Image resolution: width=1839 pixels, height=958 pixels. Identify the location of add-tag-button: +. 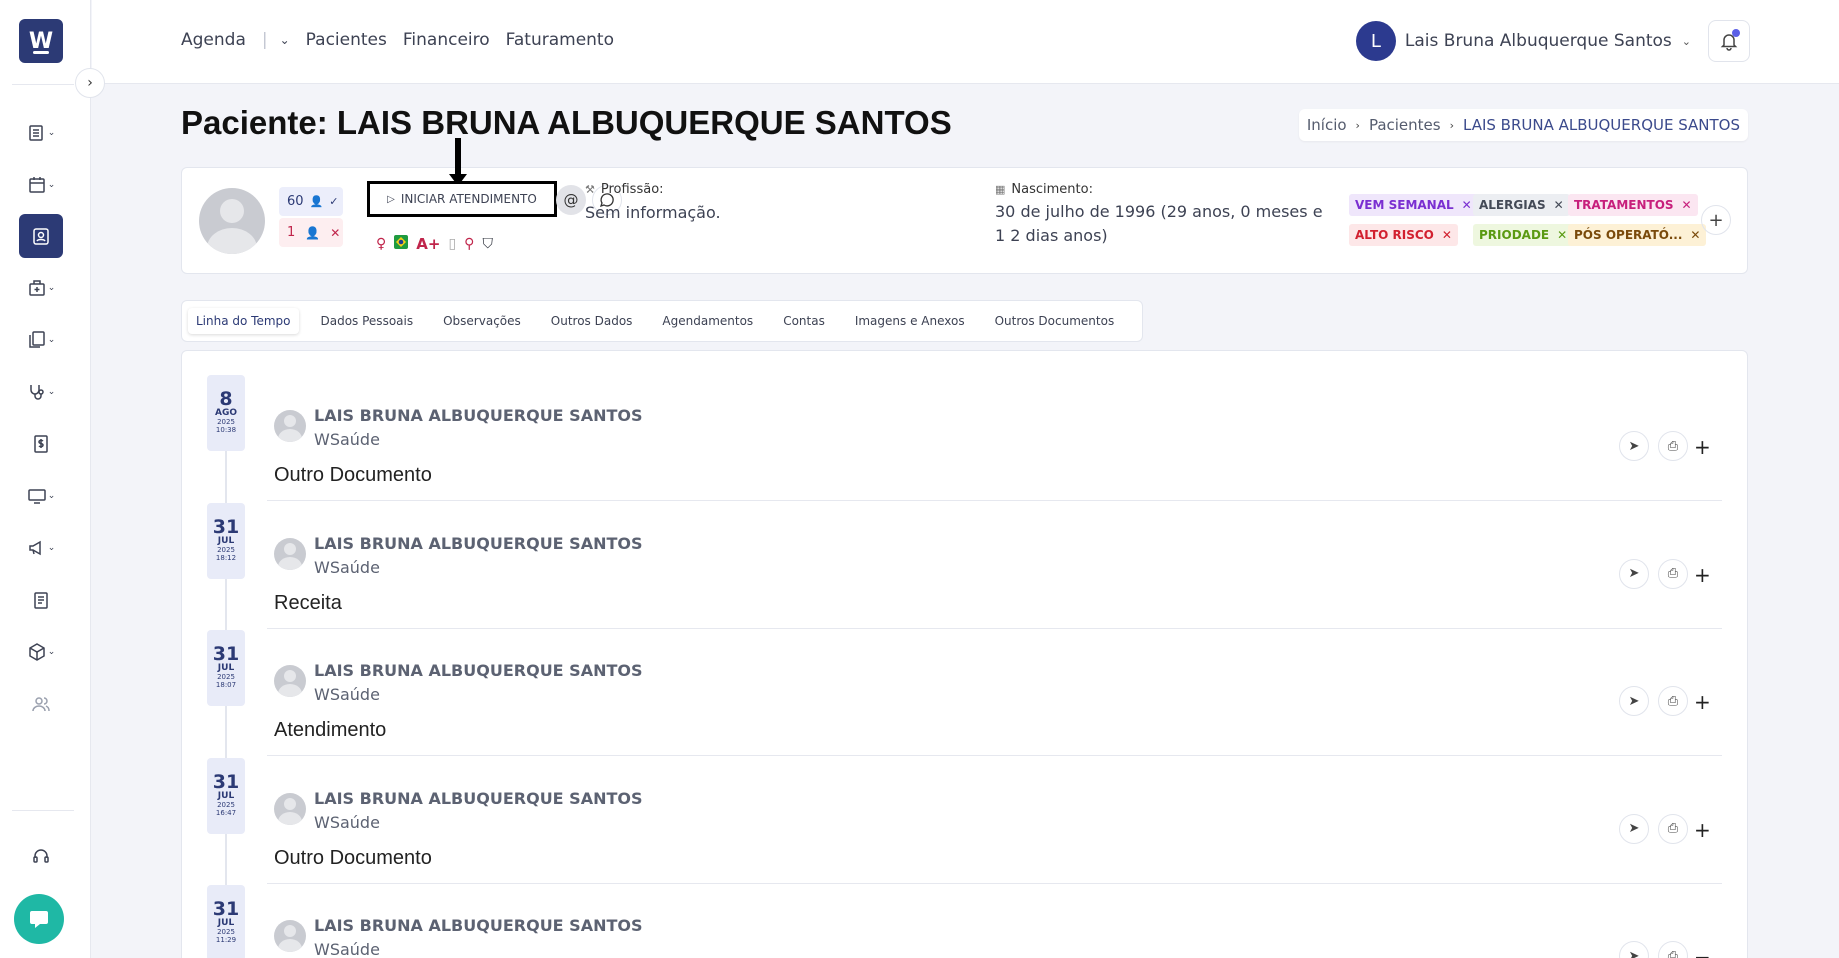
(1716, 220).